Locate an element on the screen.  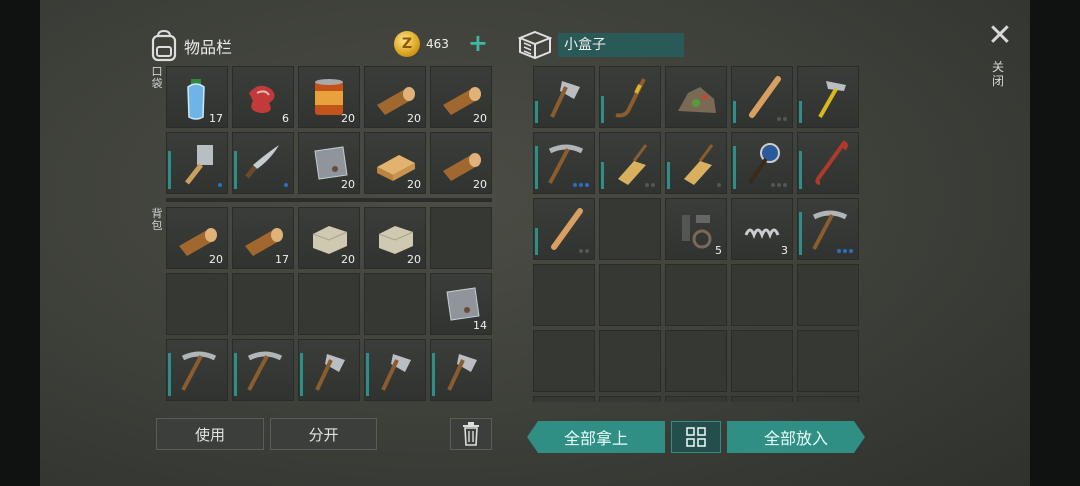
backpack-icon is located at coordinates (164, 46).